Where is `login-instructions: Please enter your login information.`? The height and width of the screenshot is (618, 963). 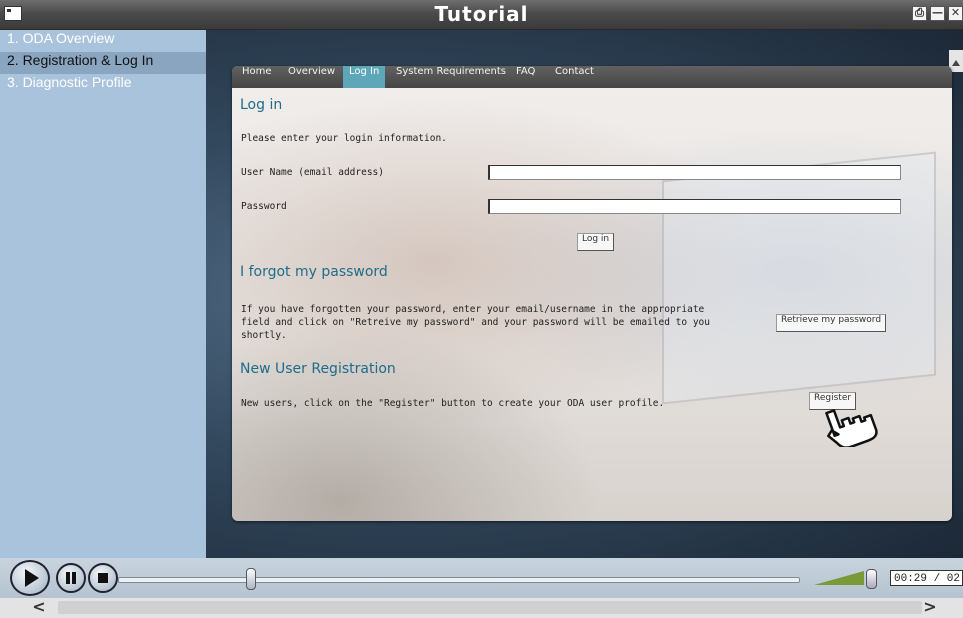 login-instructions: Please enter your login information. is located at coordinates (344, 138).